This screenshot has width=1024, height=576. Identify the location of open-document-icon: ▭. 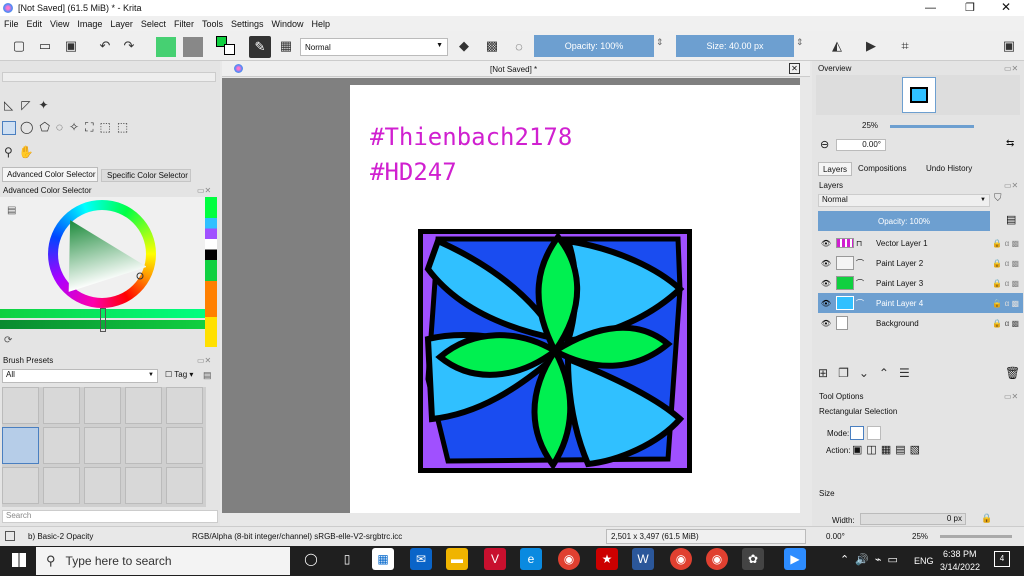
(45, 46).